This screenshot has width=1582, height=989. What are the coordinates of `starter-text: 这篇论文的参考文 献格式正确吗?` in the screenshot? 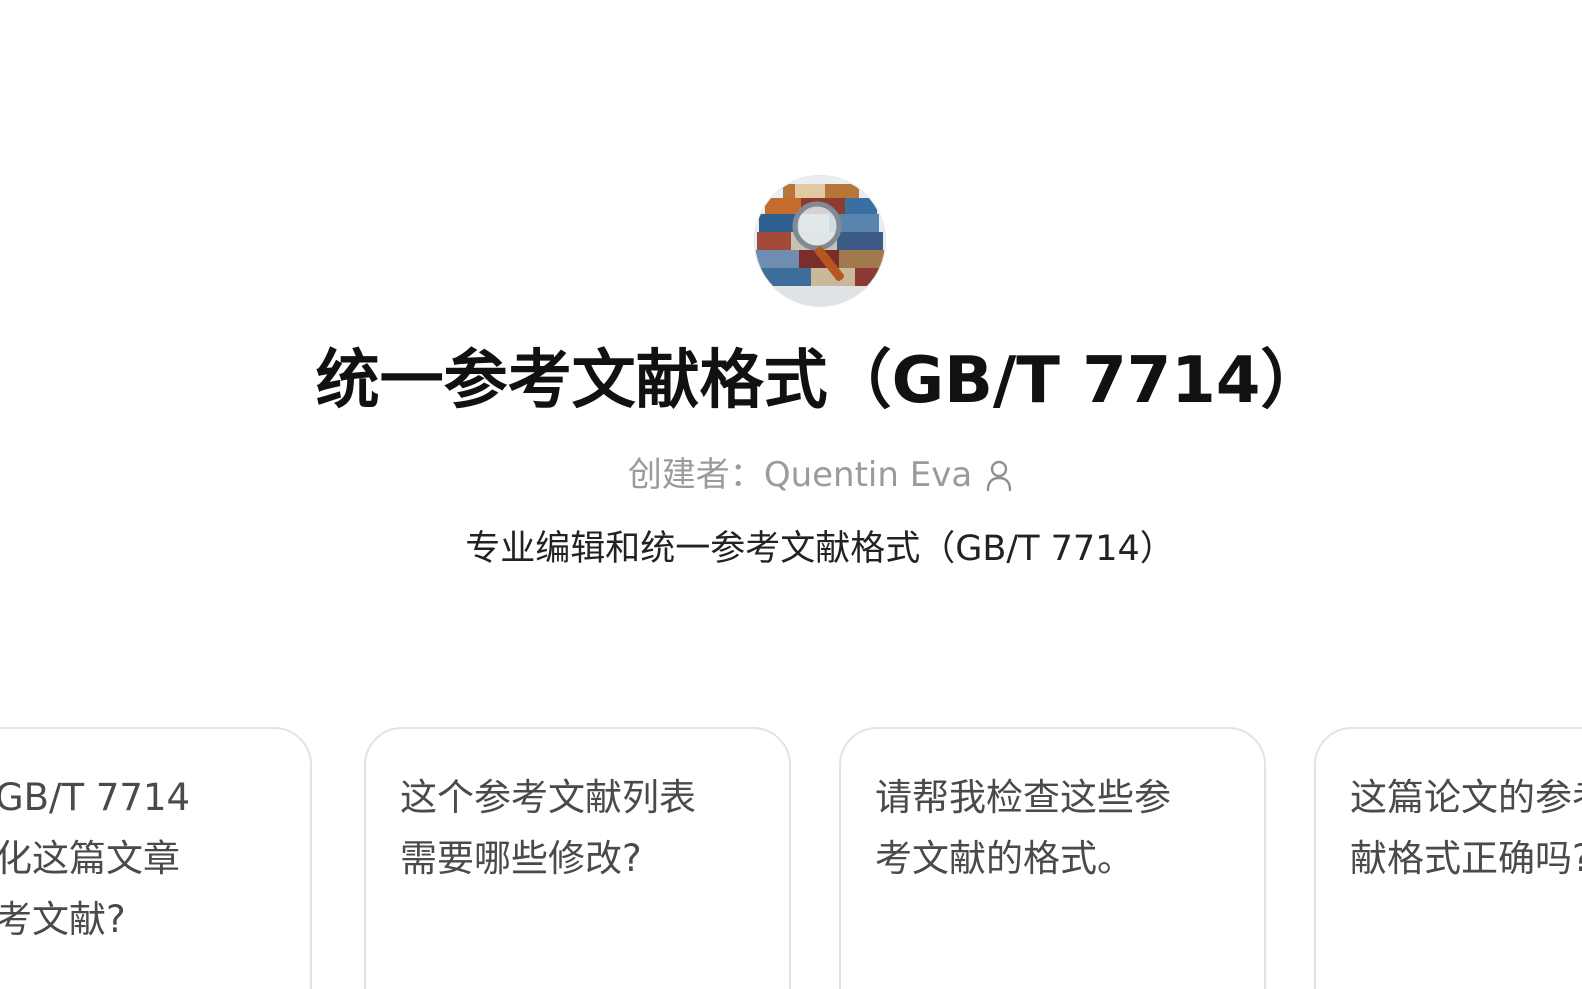 It's located at (1466, 828).